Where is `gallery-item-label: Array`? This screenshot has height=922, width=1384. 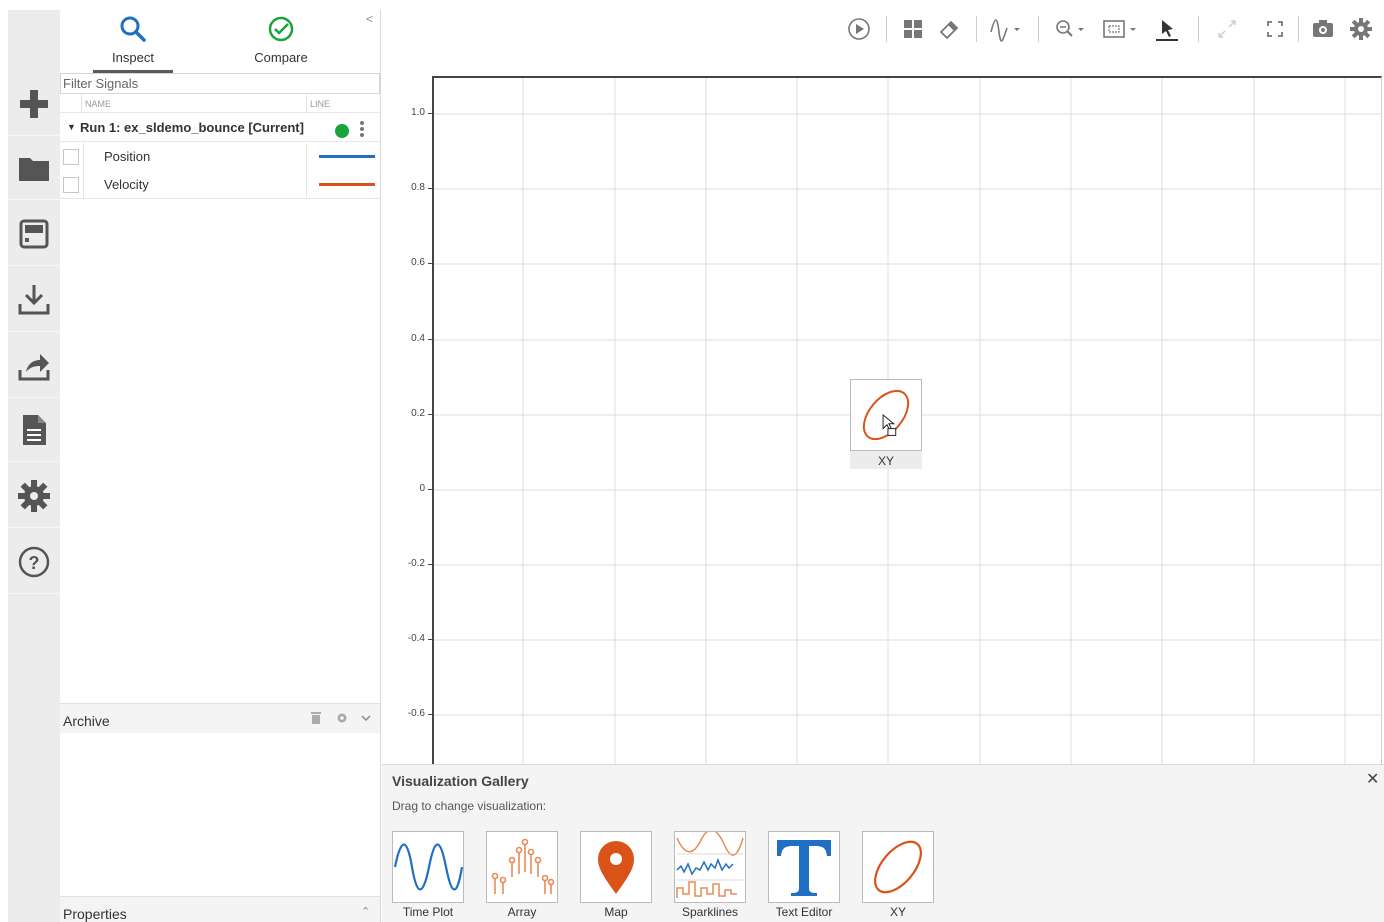
gallery-item-label: Array is located at coordinates (522, 912).